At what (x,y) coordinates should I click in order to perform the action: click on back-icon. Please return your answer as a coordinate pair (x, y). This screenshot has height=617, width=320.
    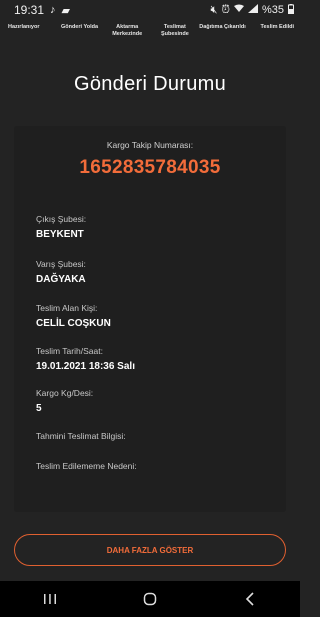
    Looking at the image, I should click on (249, 599).